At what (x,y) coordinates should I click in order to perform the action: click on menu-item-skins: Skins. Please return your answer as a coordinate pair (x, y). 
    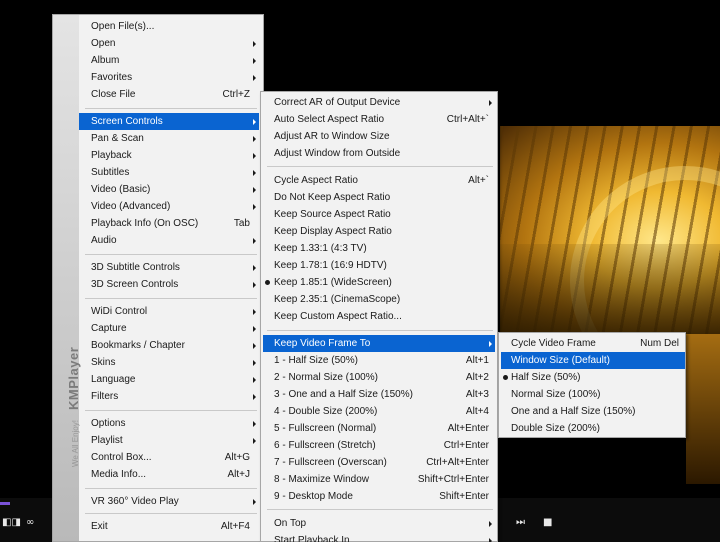
    Looking at the image, I should click on (169, 362).